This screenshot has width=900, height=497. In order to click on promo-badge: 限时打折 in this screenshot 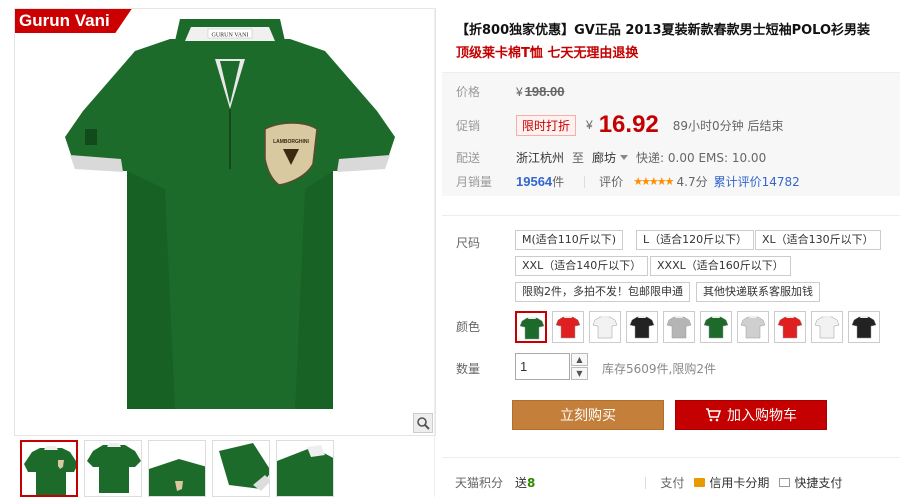, I will do `click(546, 125)`.